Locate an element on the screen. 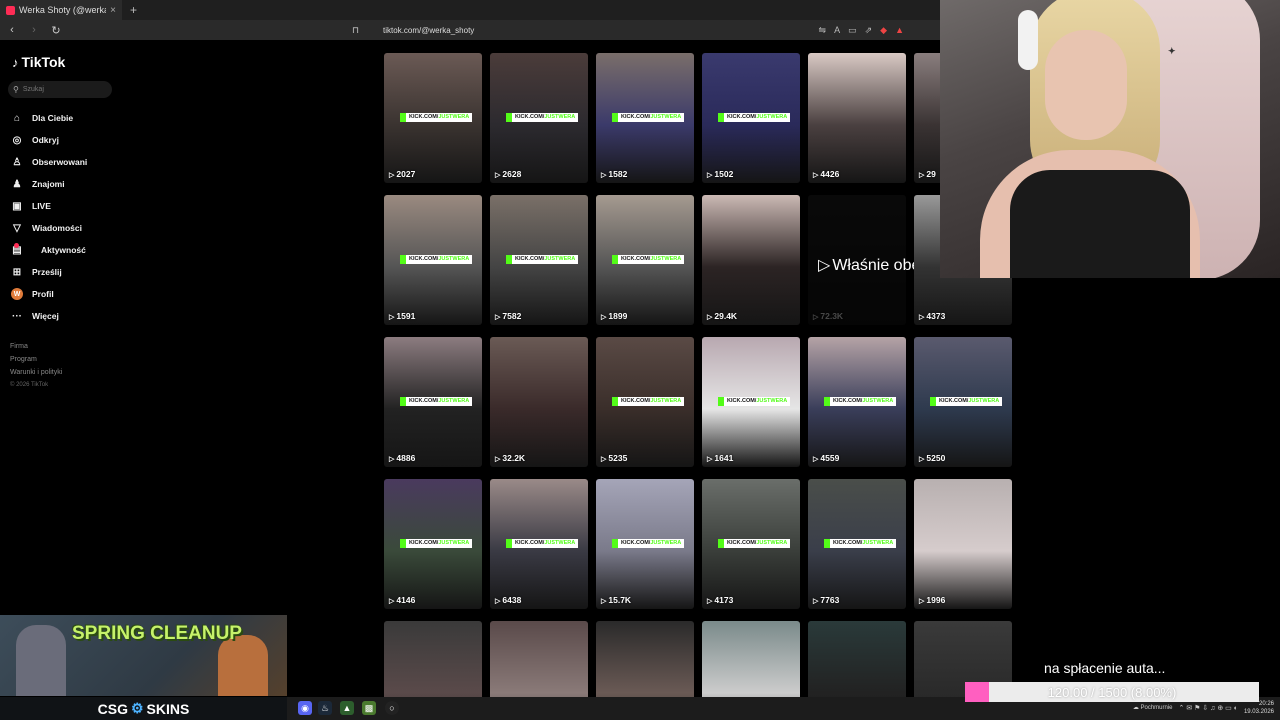 The height and width of the screenshot is (720, 1280). video-card: KICK.COM/JUSTWERA ▷ 7763 is located at coordinates (857, 544).